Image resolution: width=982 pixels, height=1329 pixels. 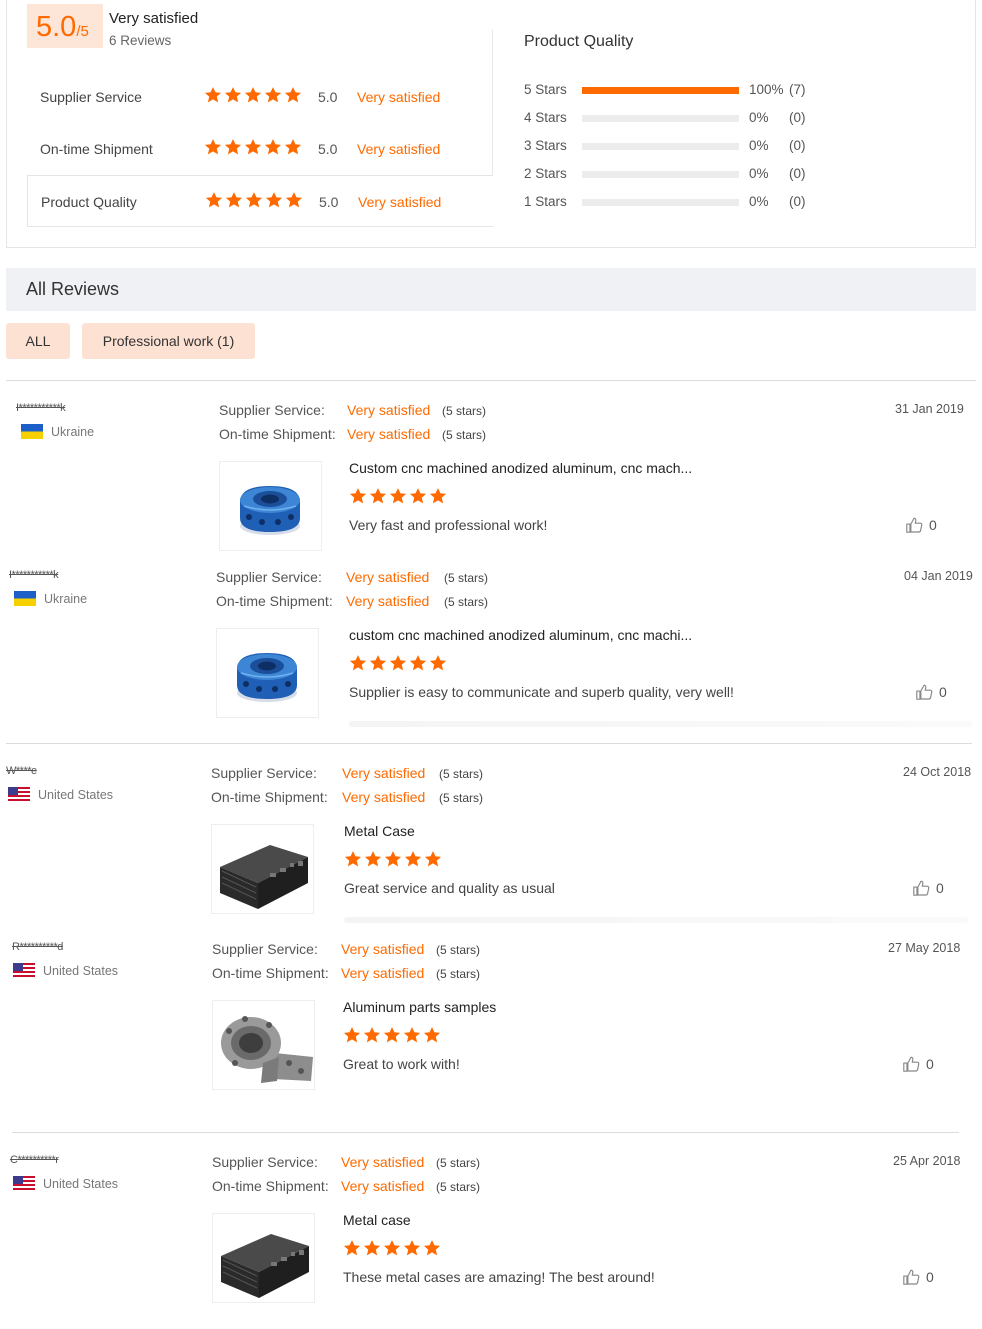 What do you see at coordinates (937, 772) in the screenshot?
I see `review-date: 24 Oct 2018` at bounding box center [937, 772].